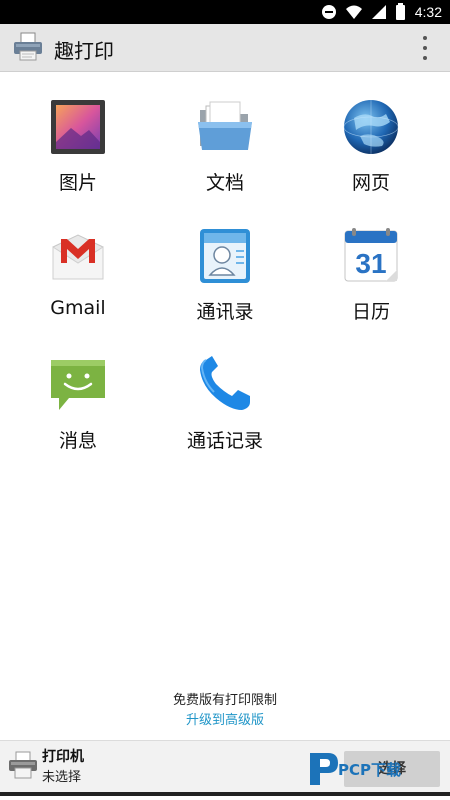 This screenshot has height=800, width=450. What do you see at coordinates (78, 257) in the screenshot?
I see `gmail-icon` at bounding box center [78, 257].